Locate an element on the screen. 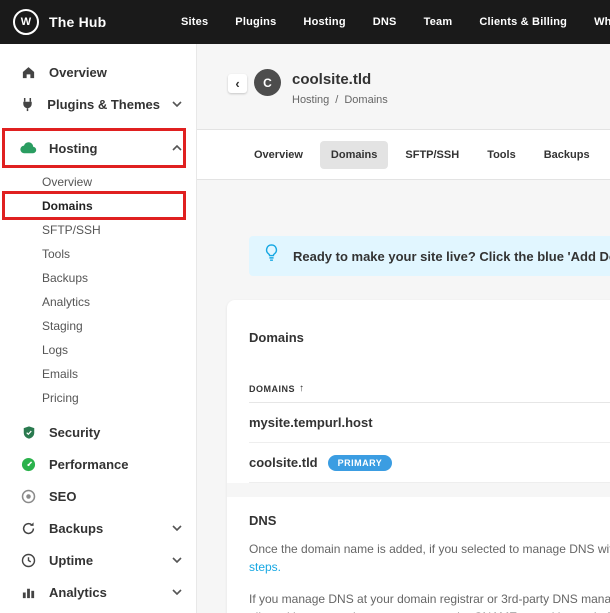  domains-section-title: Domains is located at coordinates (276, 337).